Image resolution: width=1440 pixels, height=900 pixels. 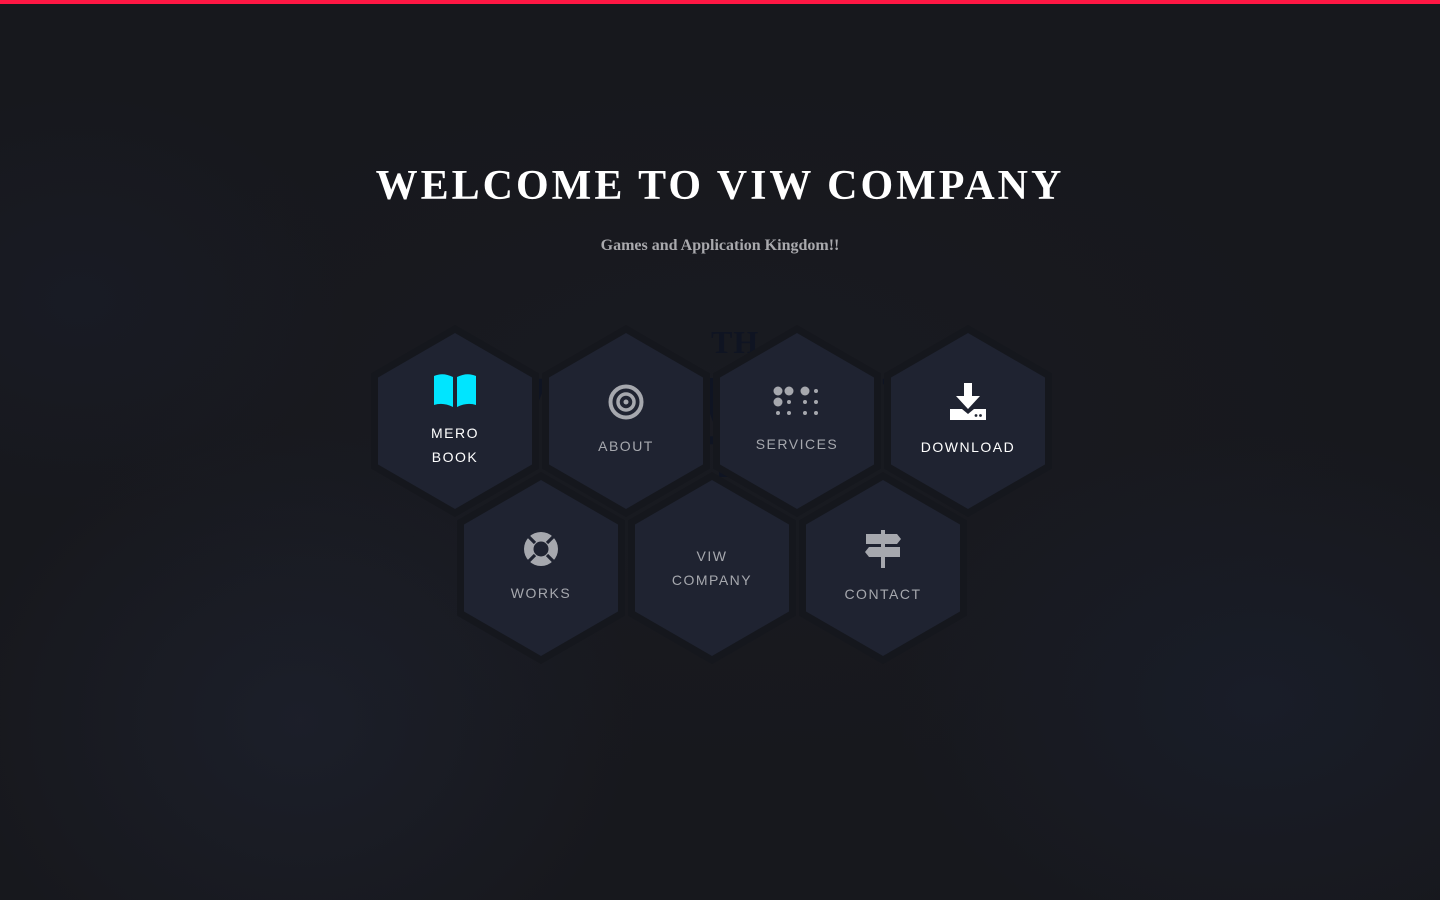 What do you see at coordinates (720, 245) in the screenshot?
I see `page-subtitle: Games and Application Kingdom!!` at bounding box center [720, 245].